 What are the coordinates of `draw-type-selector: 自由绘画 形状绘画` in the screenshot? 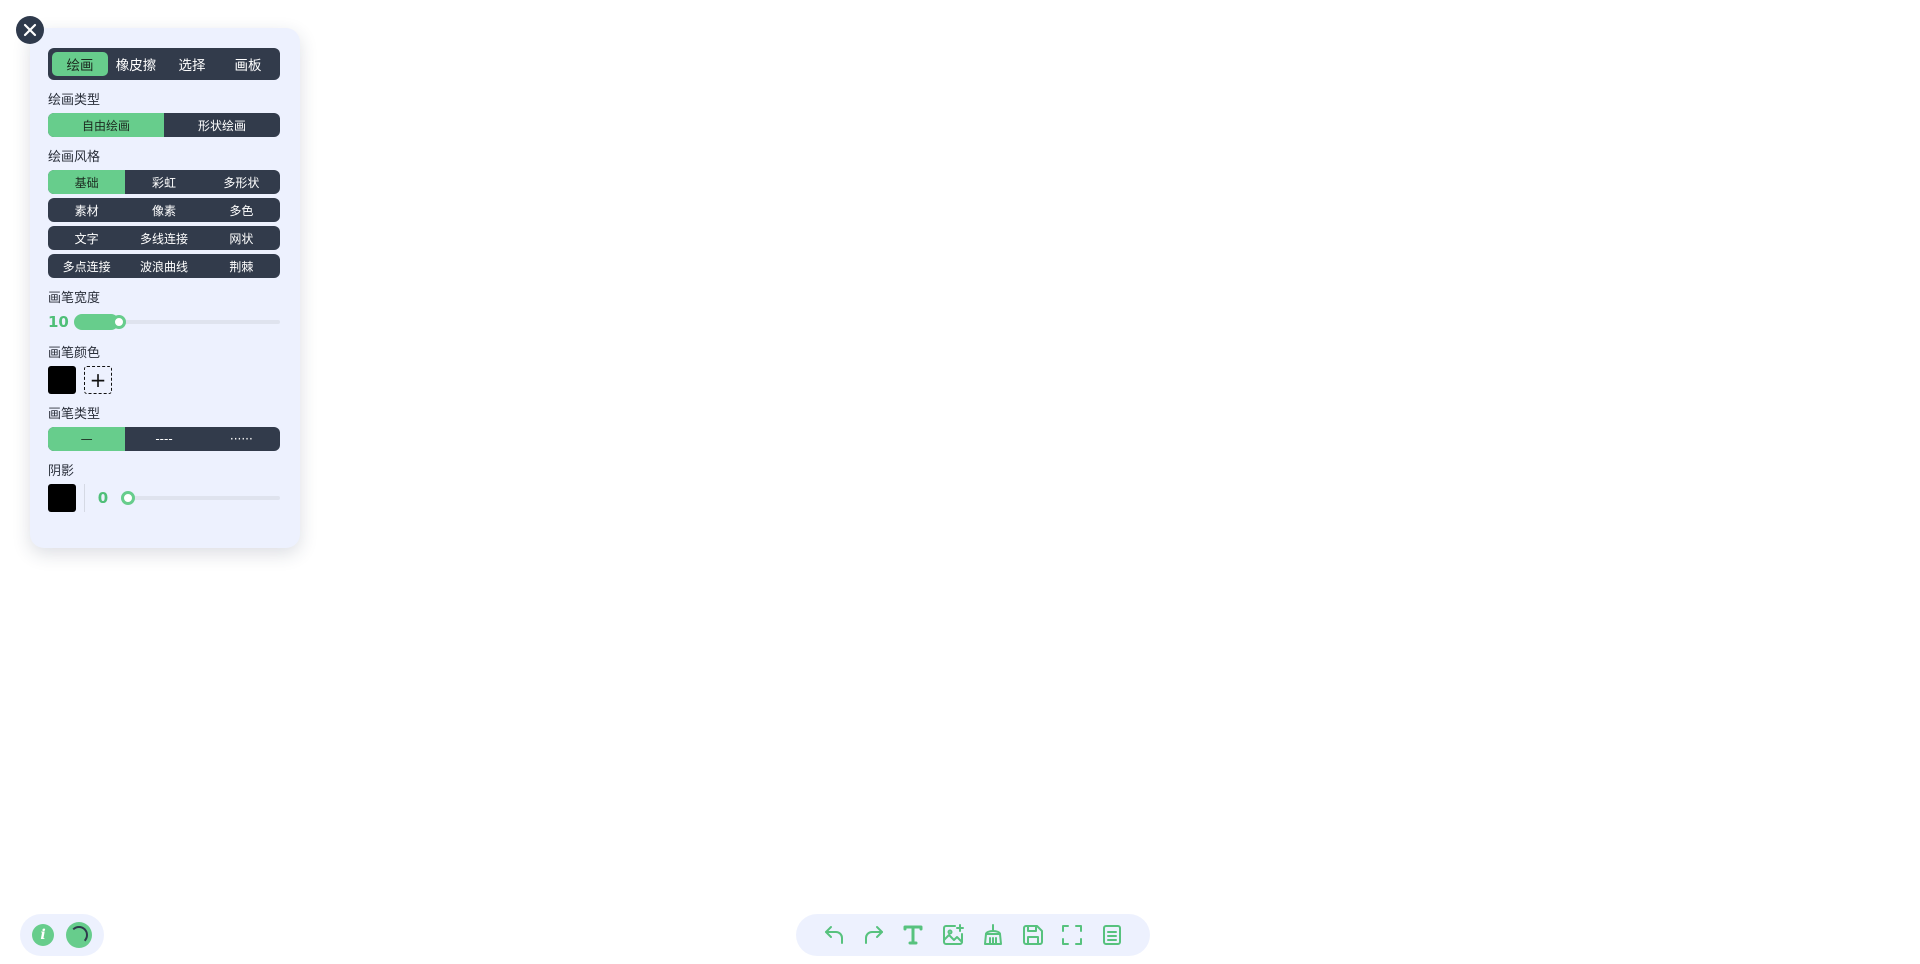 It's located at (164, 125).